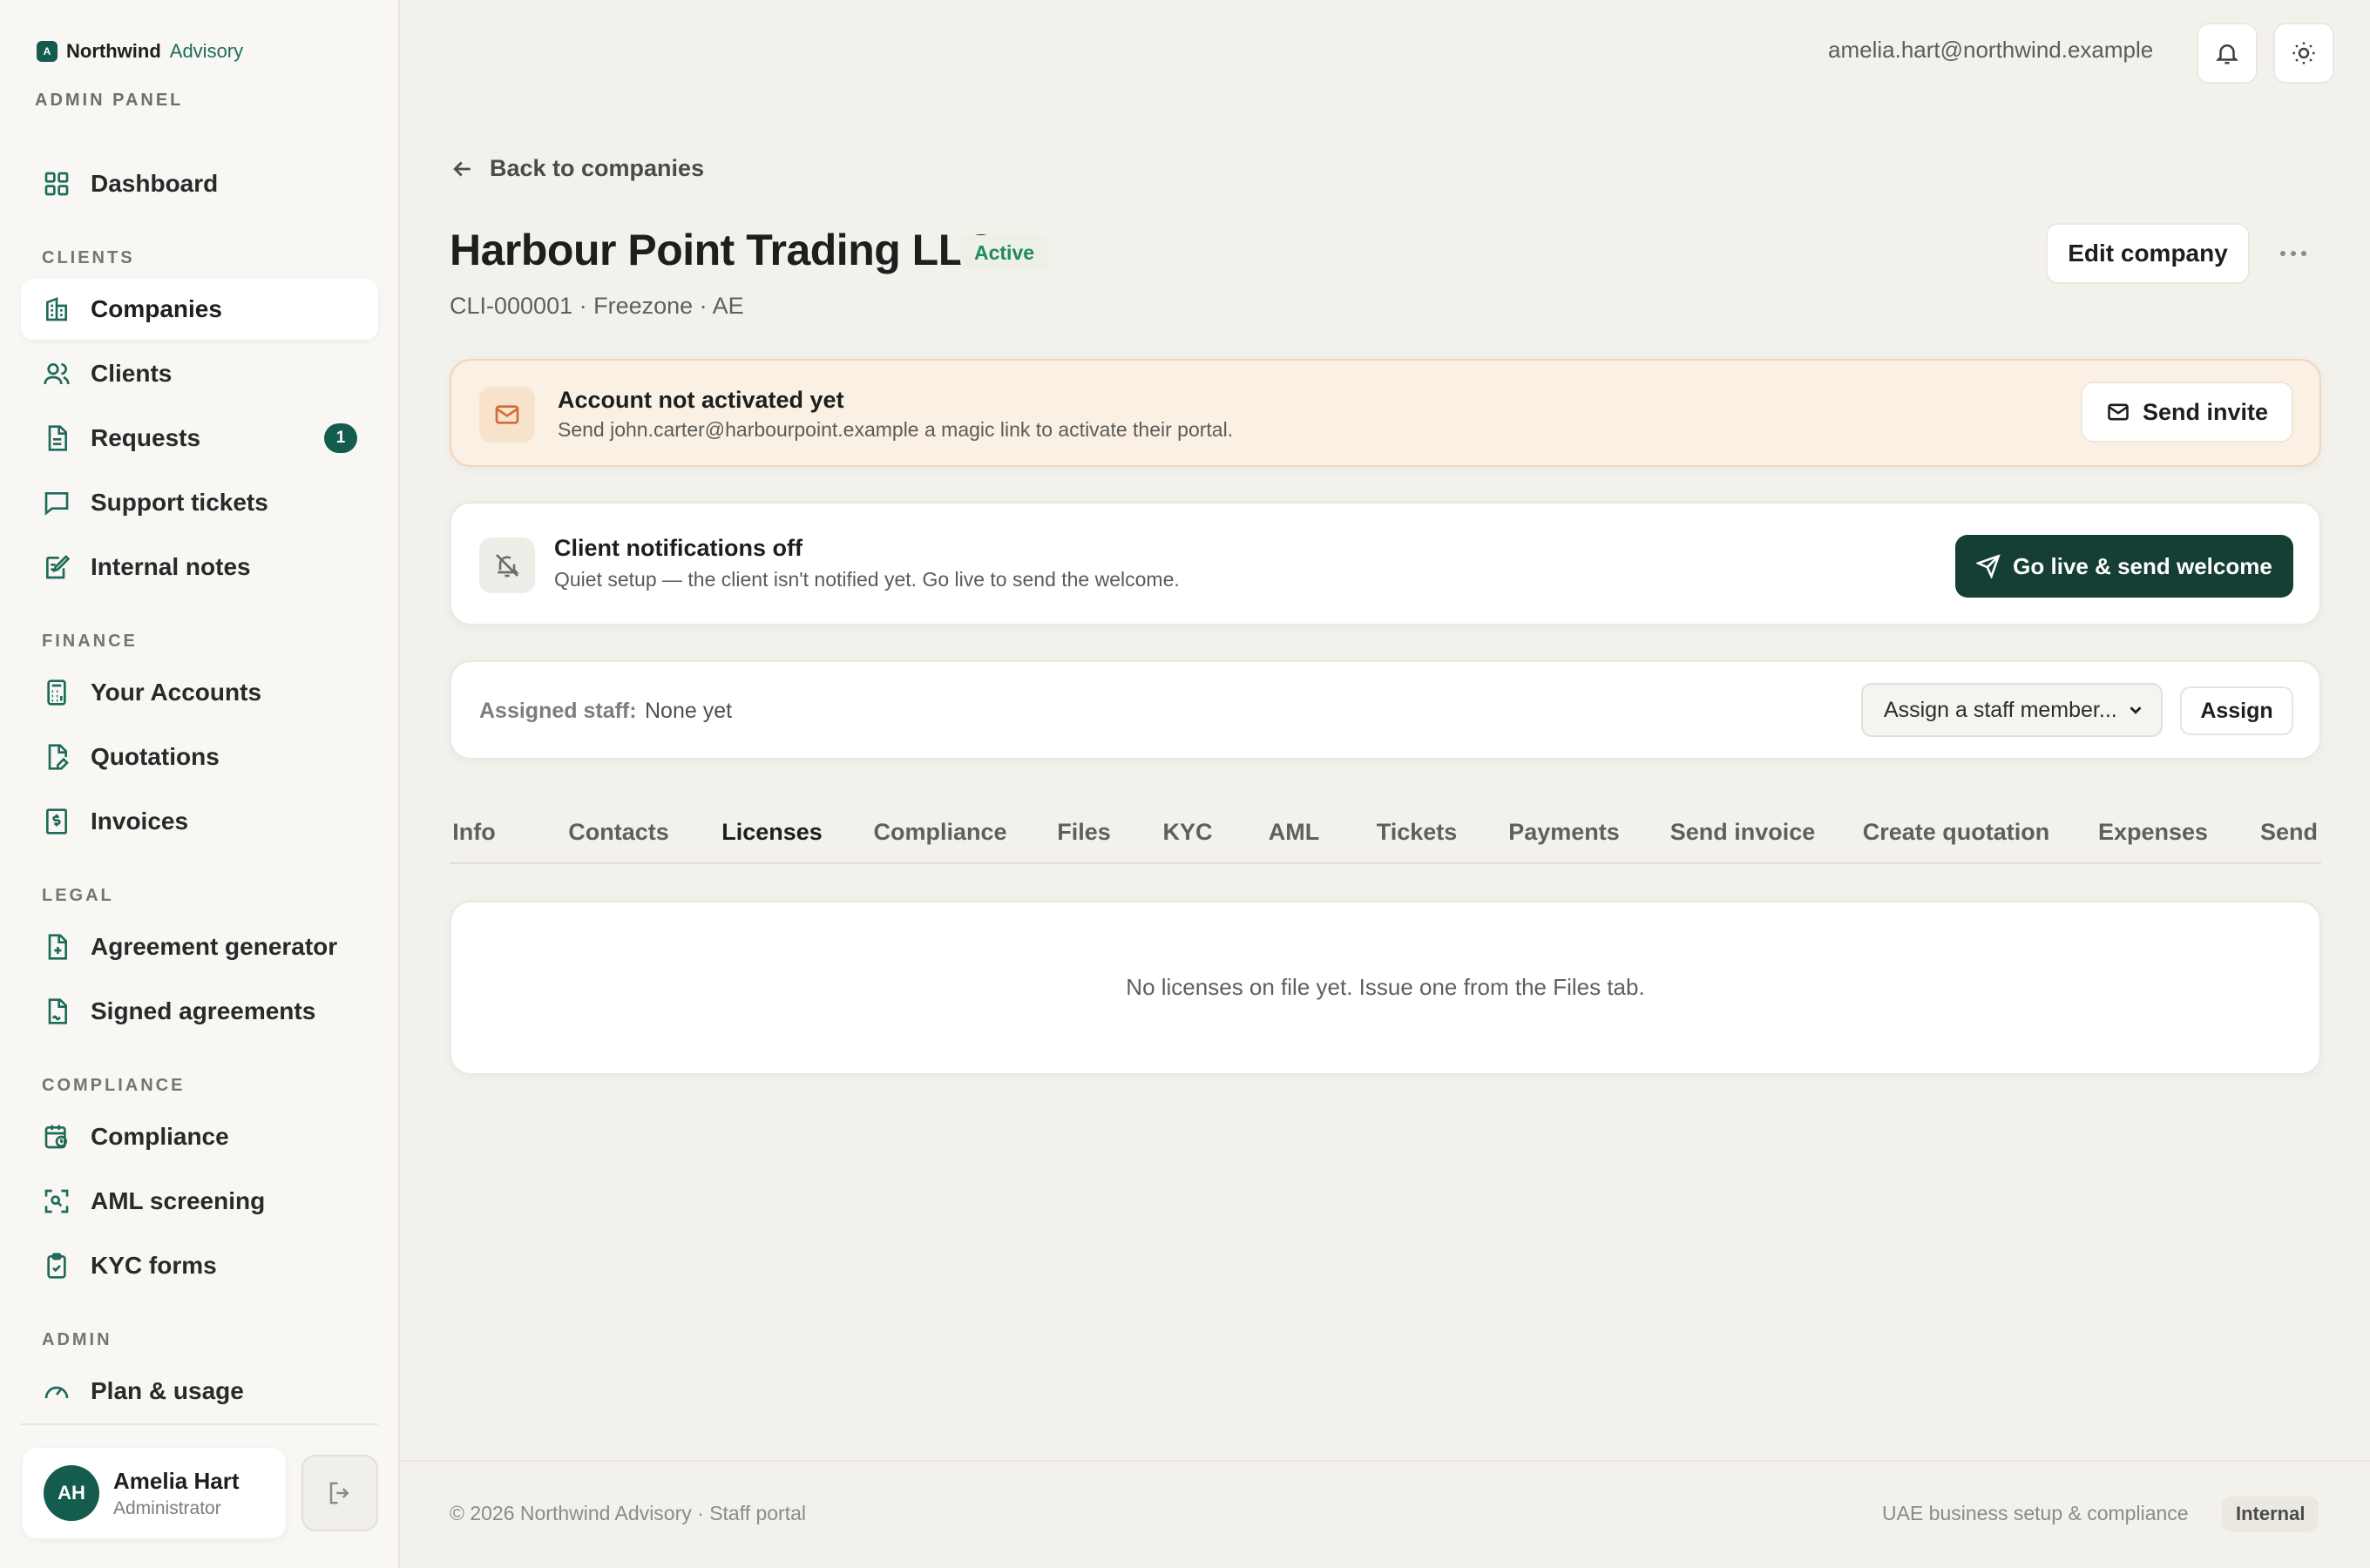 The height and width of the screenshot is (1568, 2370). What do you see at coordinates (160, 1136) in the screenshot?
I see `sidebar-item-label: Compliance` at bounding box center [160, 1136].